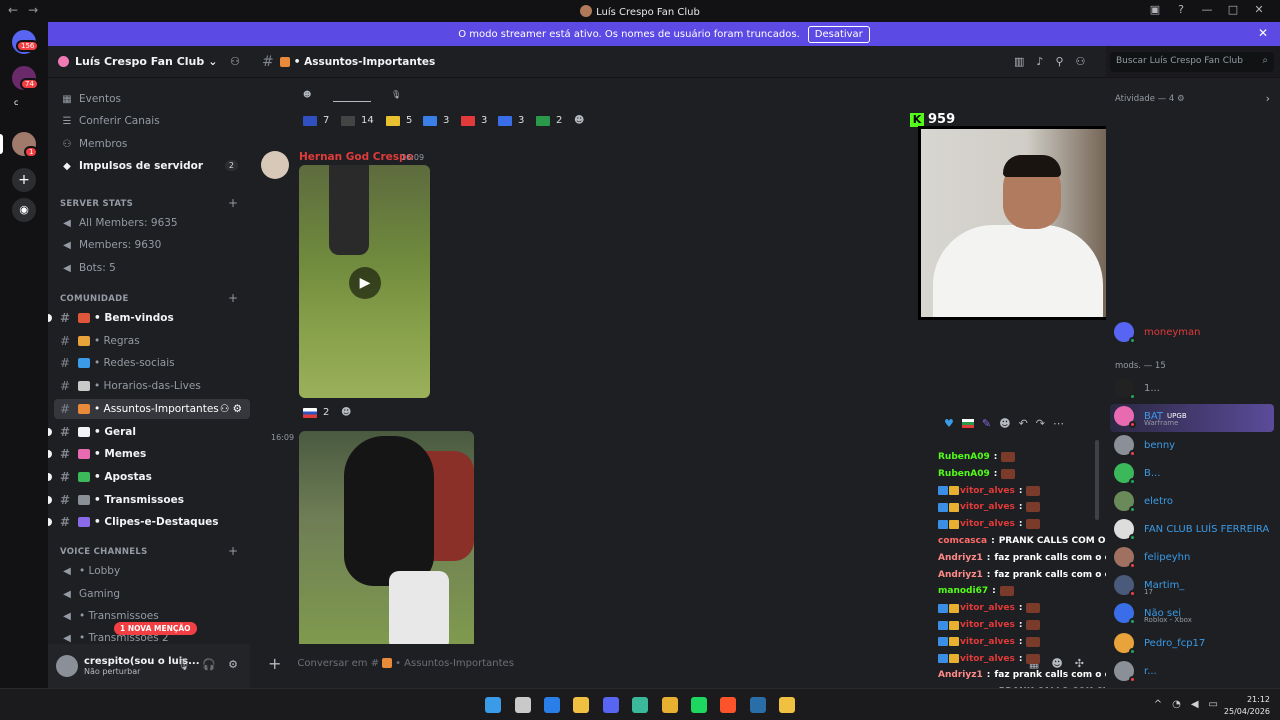 The image size is (1280, 720). I want to click on reaction-chip: 7, so click(316, 120).